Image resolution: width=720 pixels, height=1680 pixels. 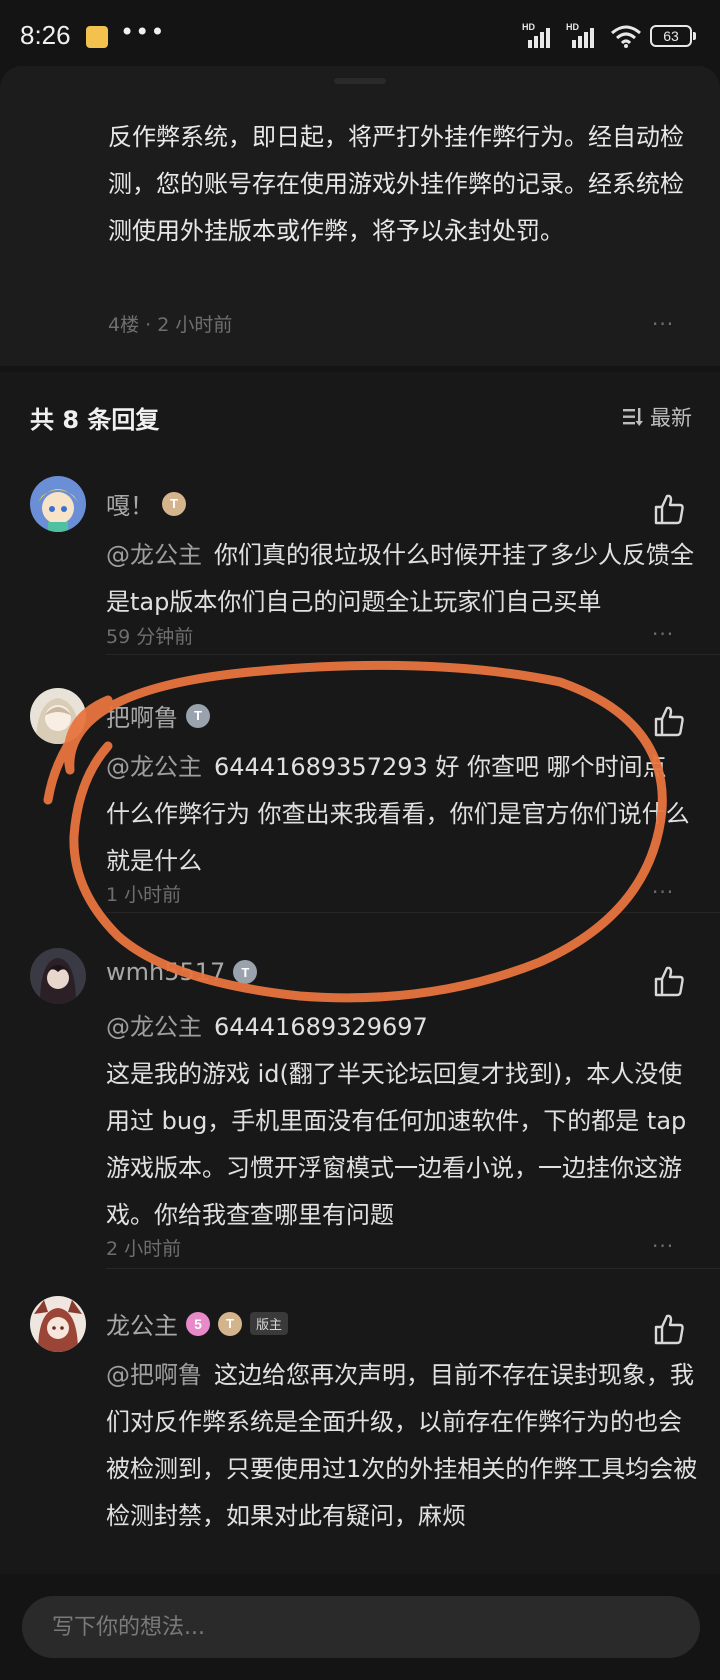 I want to click on battery-icon: 63, so click(x=673, y=36).